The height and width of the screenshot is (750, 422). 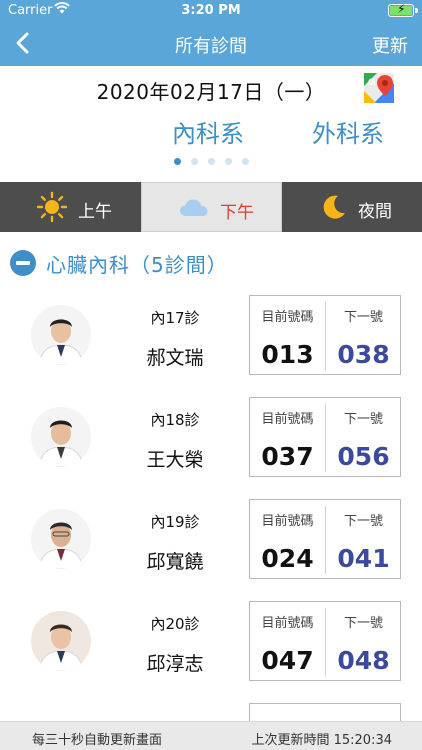 I want to click on refresh-button: 更新, so click(x=390, y=45).